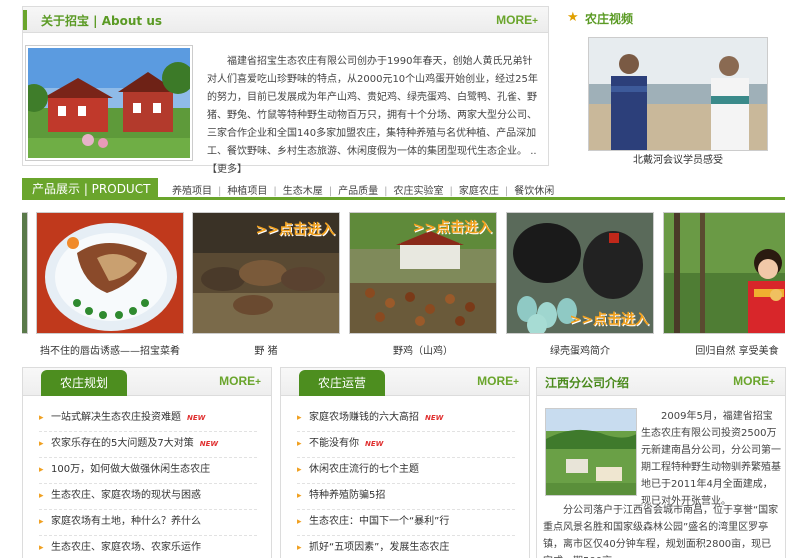 This screenshot has height=558, width=800. Describe the element at coordinates (107, 103) in the screenshot. I see `about-photo` at that location.